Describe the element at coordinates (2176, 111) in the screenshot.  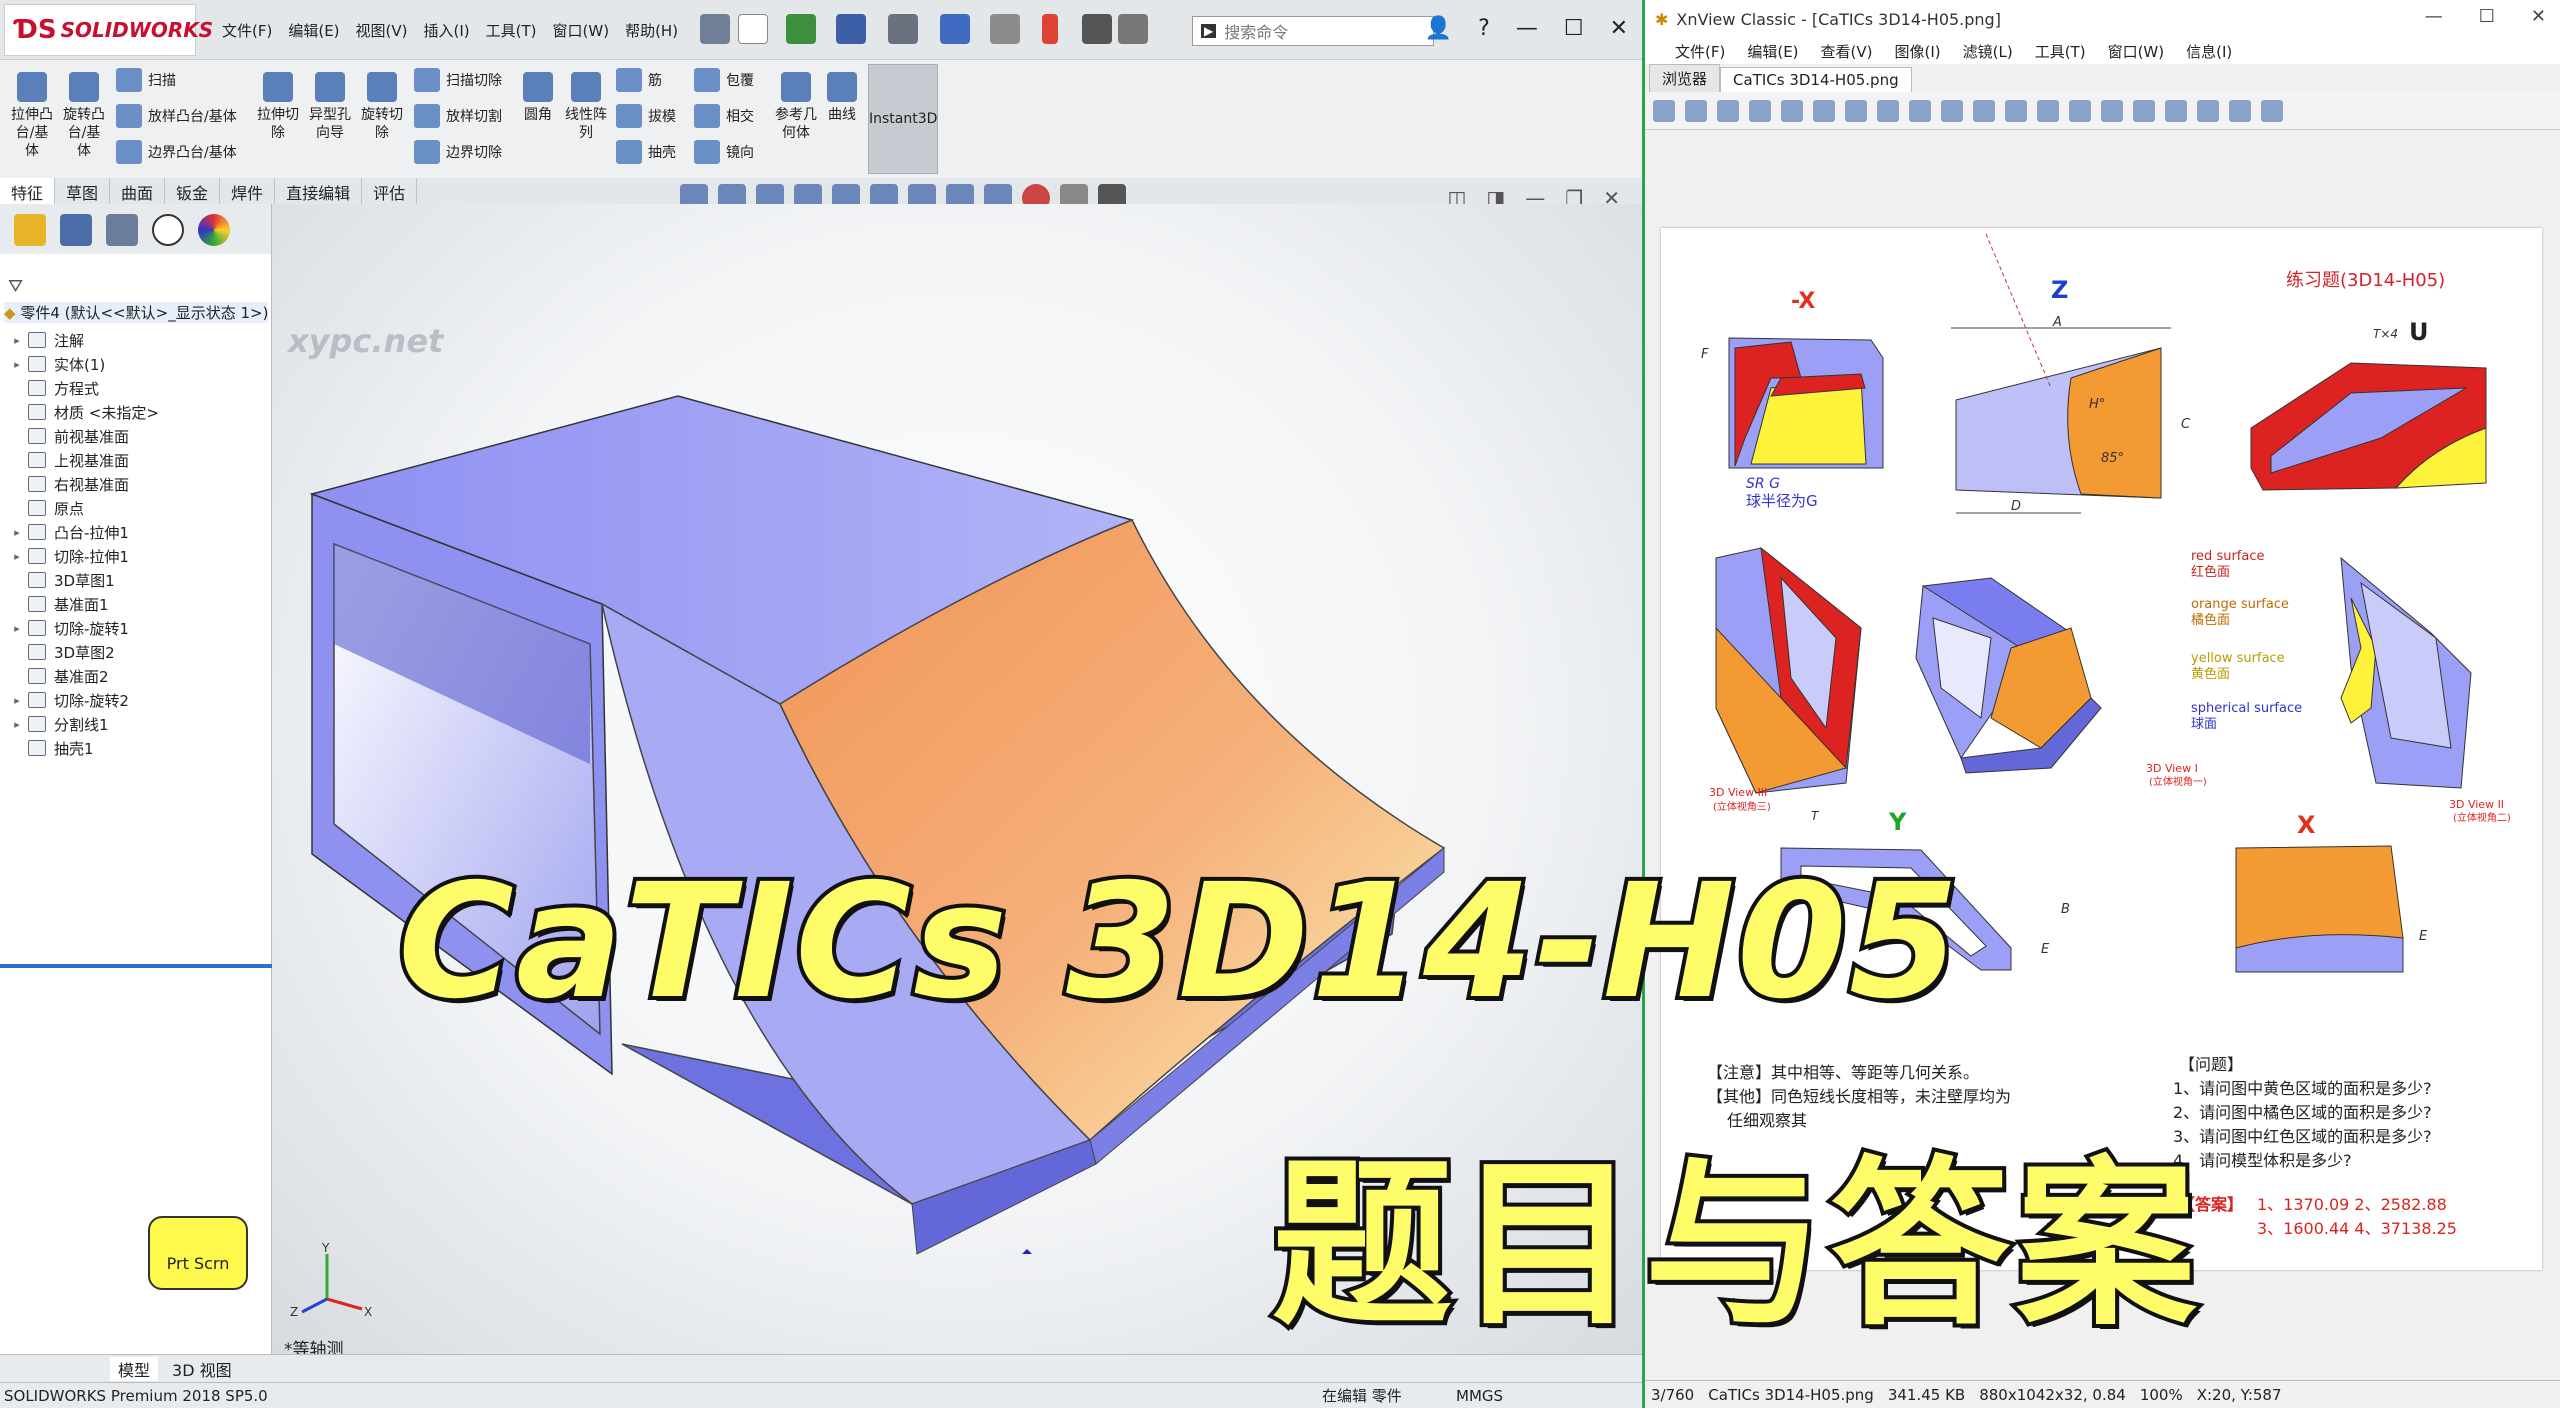
I see `first-icon` at that location.